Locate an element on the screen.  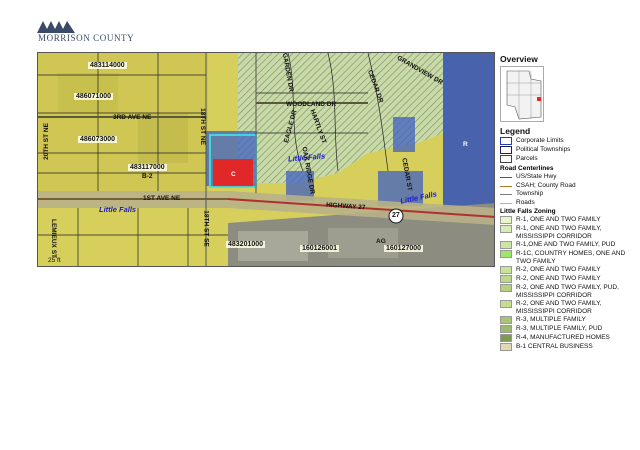
legend-zone-label: R-1,ONE AND TWO FAMILY, PUD is located at coordinates (566, 244).